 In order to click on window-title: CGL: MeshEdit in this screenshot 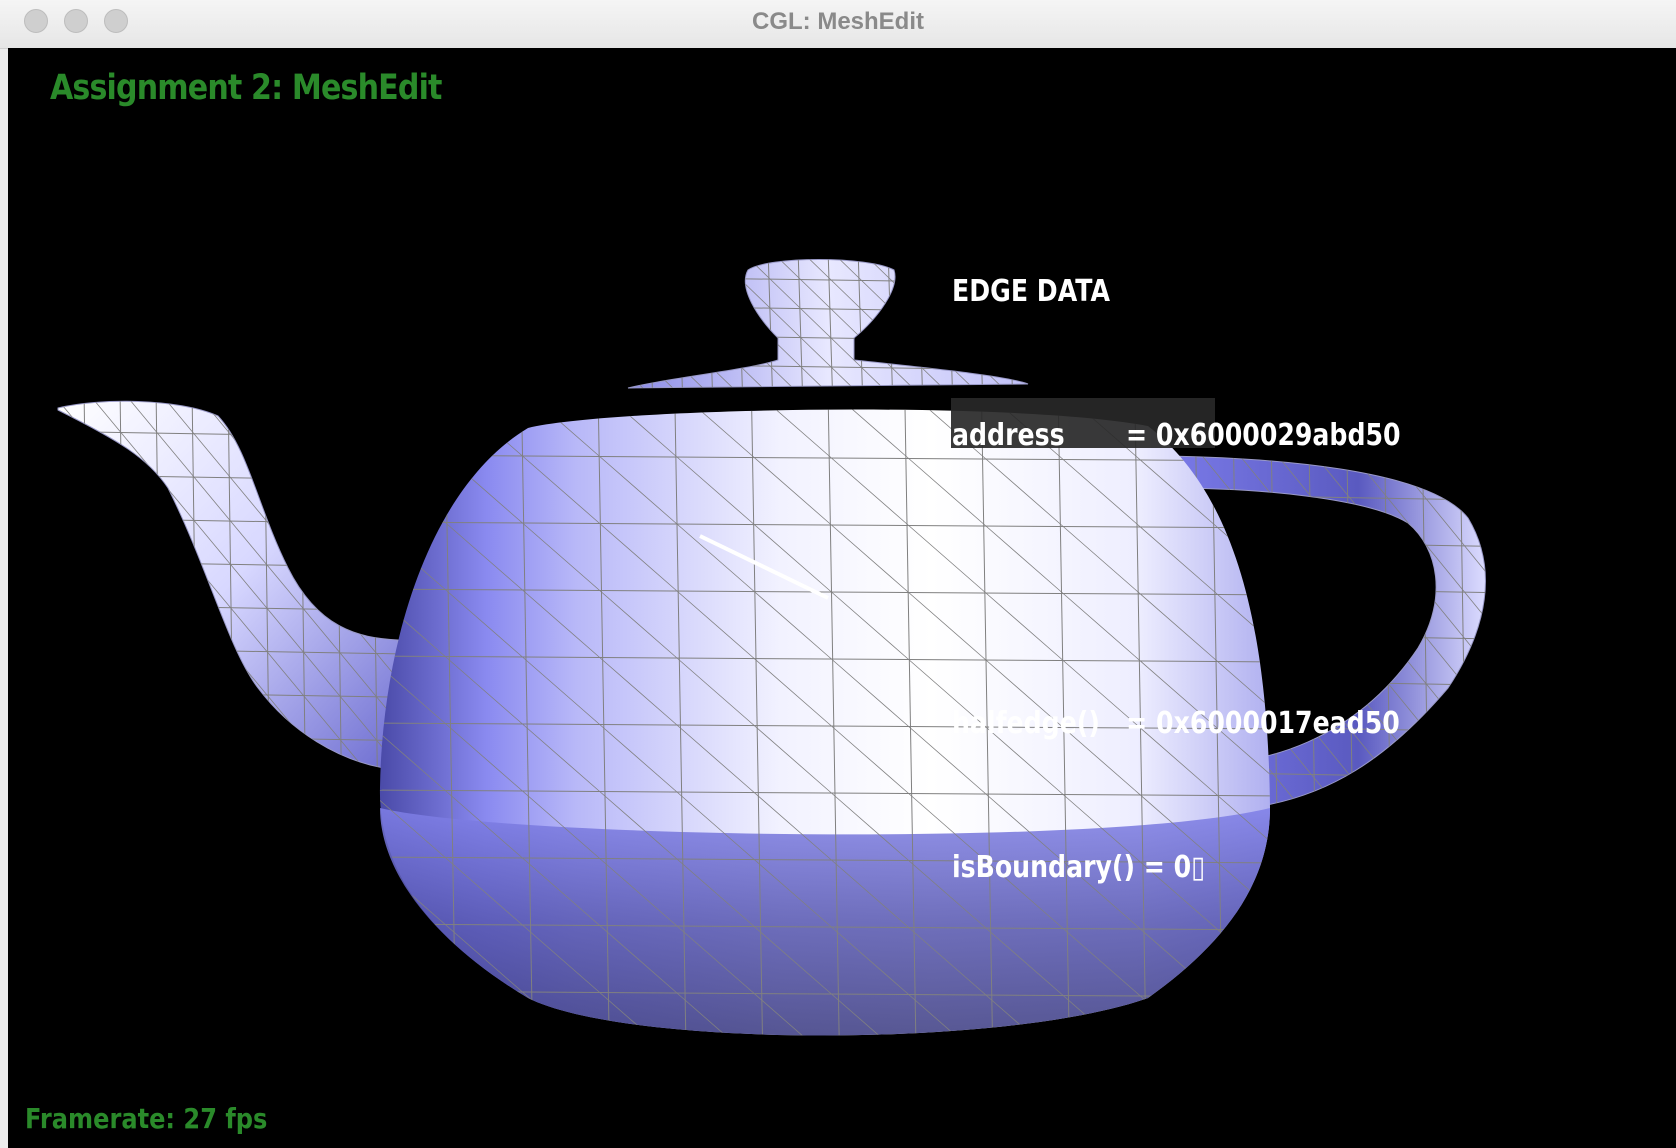, I will do `click(838, 21)`.